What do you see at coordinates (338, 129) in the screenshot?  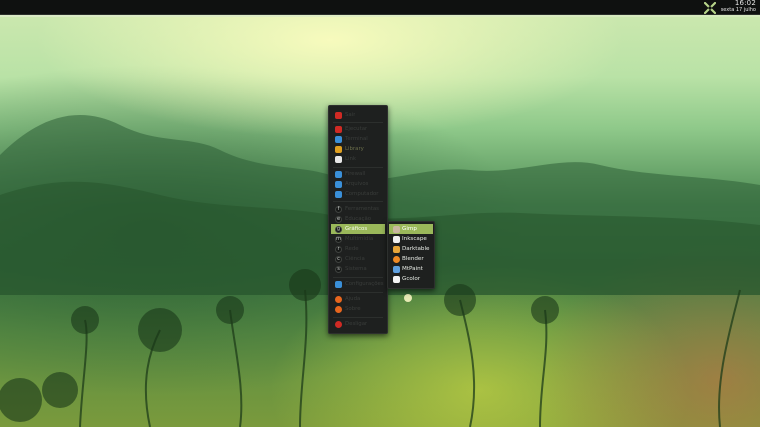 I see `run-icon` at bounding box center [338, 129].